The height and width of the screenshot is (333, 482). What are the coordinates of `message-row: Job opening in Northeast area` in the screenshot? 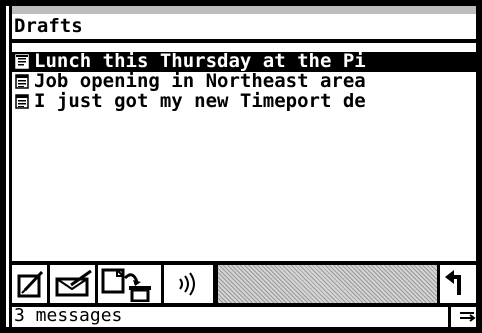 It's located at (244, 81).